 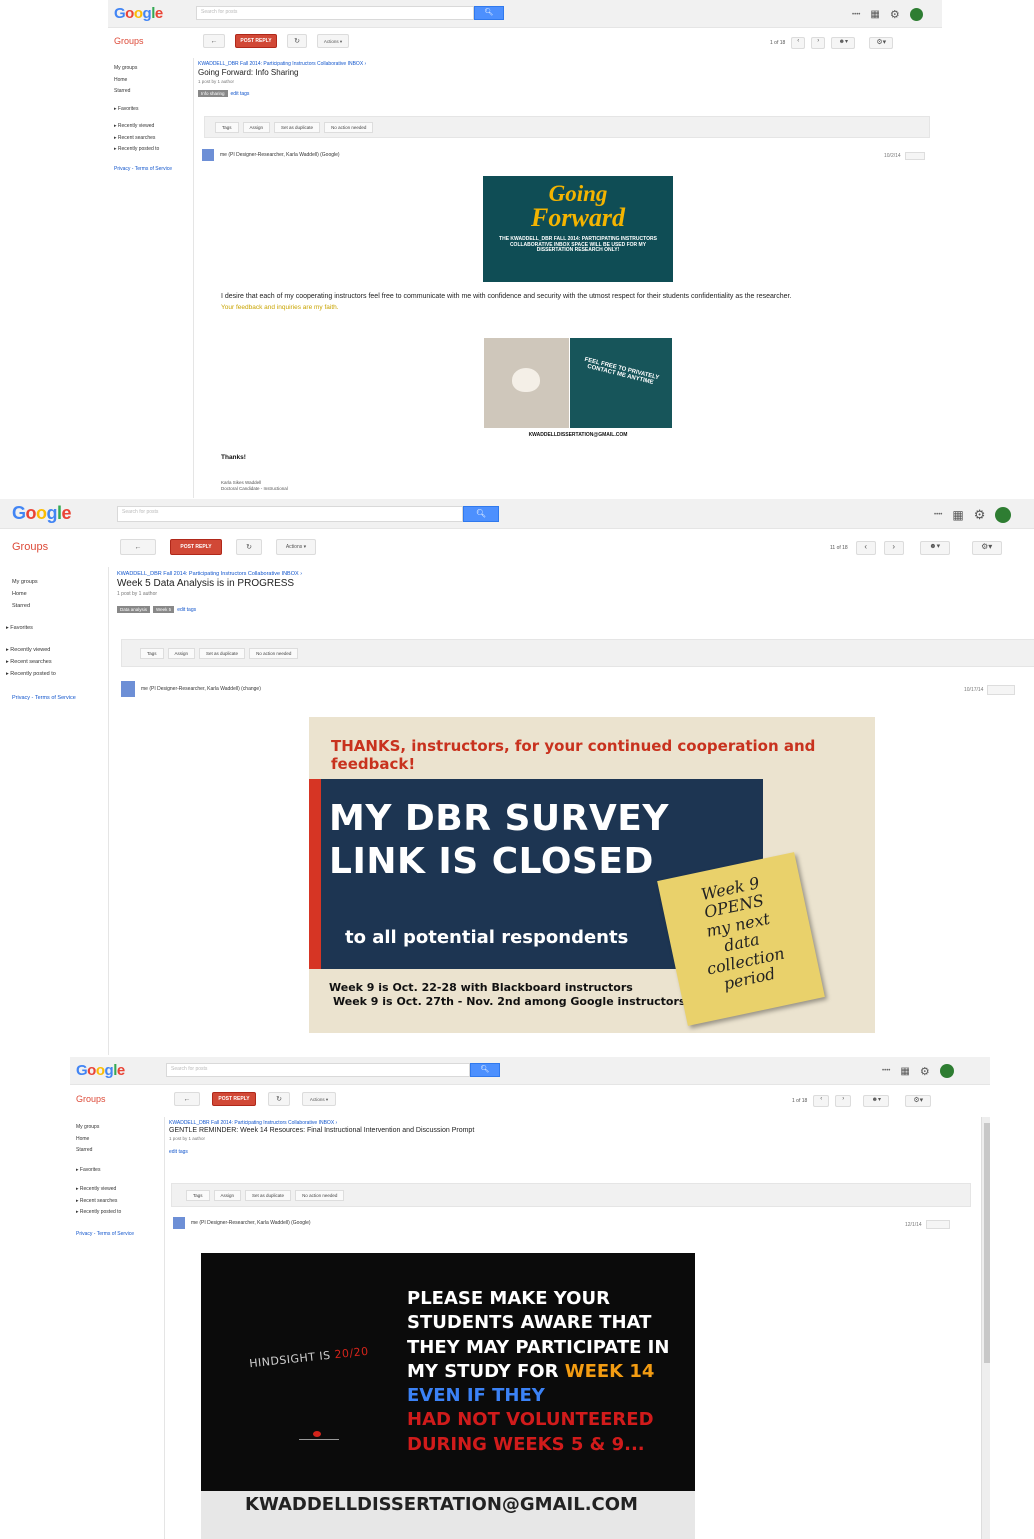 I want to click on tag-chip: Week 5, so click(x=164, y=609).